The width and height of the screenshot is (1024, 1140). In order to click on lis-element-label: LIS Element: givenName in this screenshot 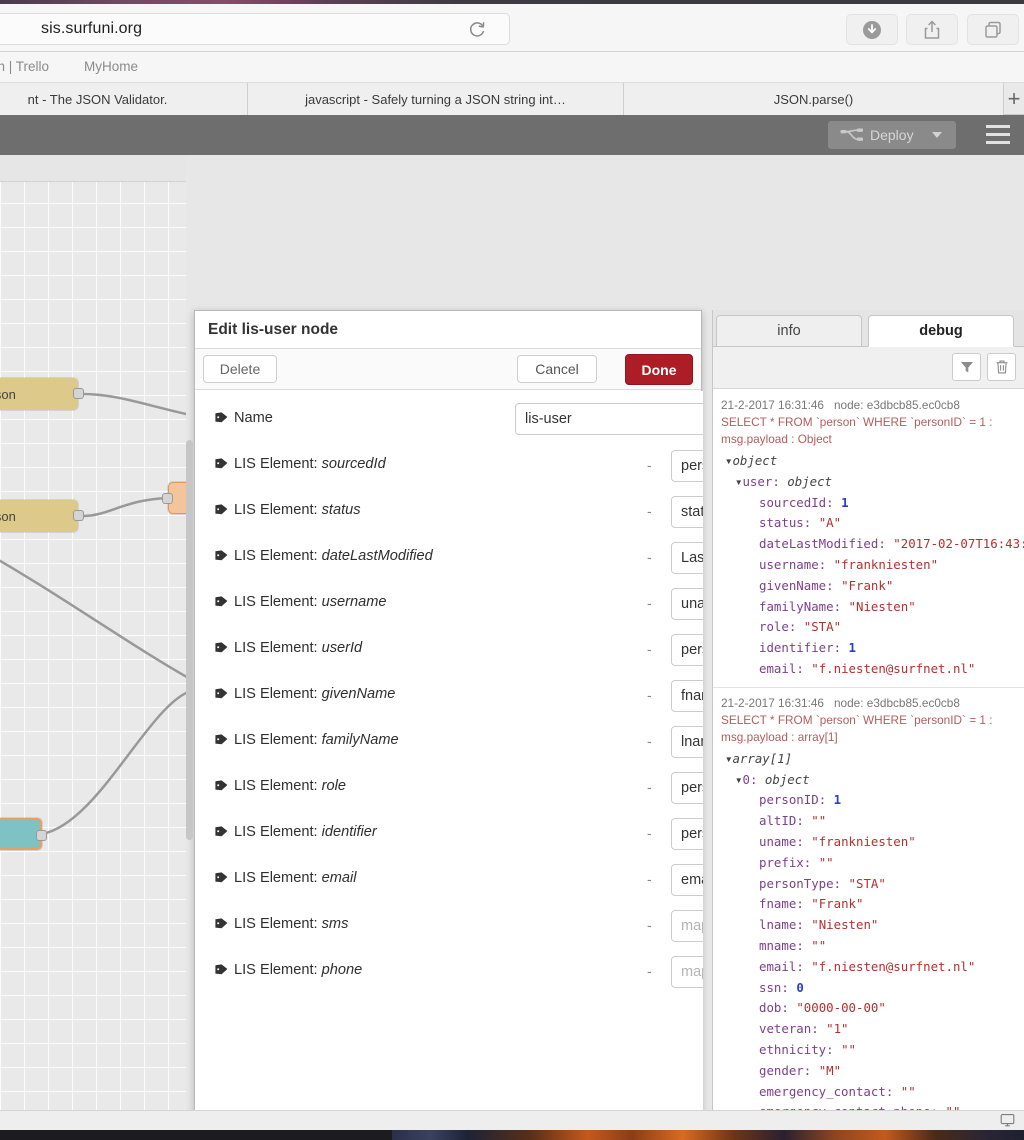, I will do `click(305, 694)`.